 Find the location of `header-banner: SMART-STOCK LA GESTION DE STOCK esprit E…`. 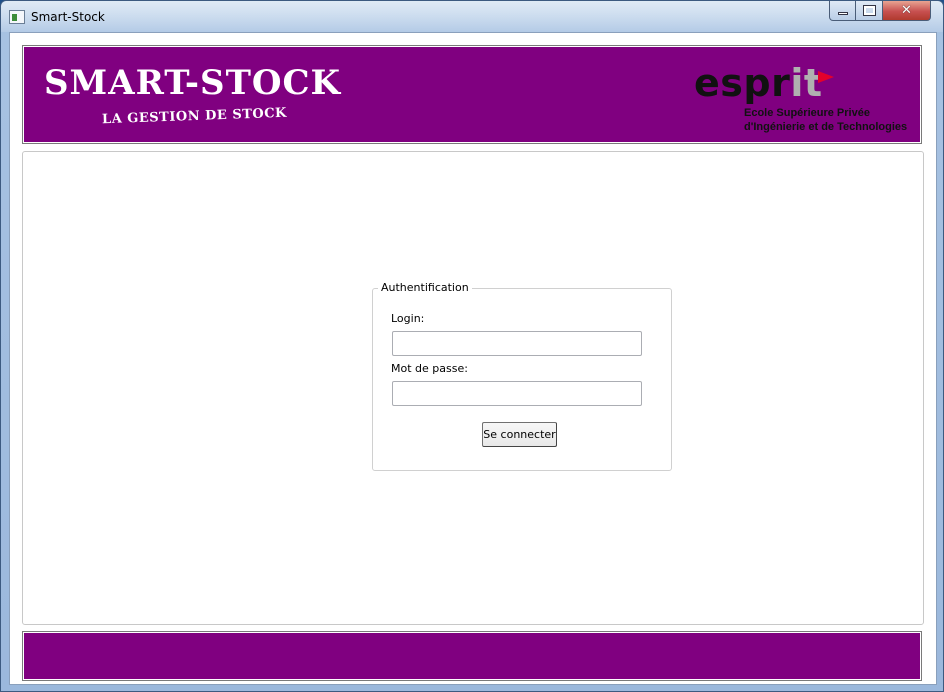

header-banner: SMART-STOCK LA GESTION DE STOCK esprit E… is located at coordinates (472, 94).